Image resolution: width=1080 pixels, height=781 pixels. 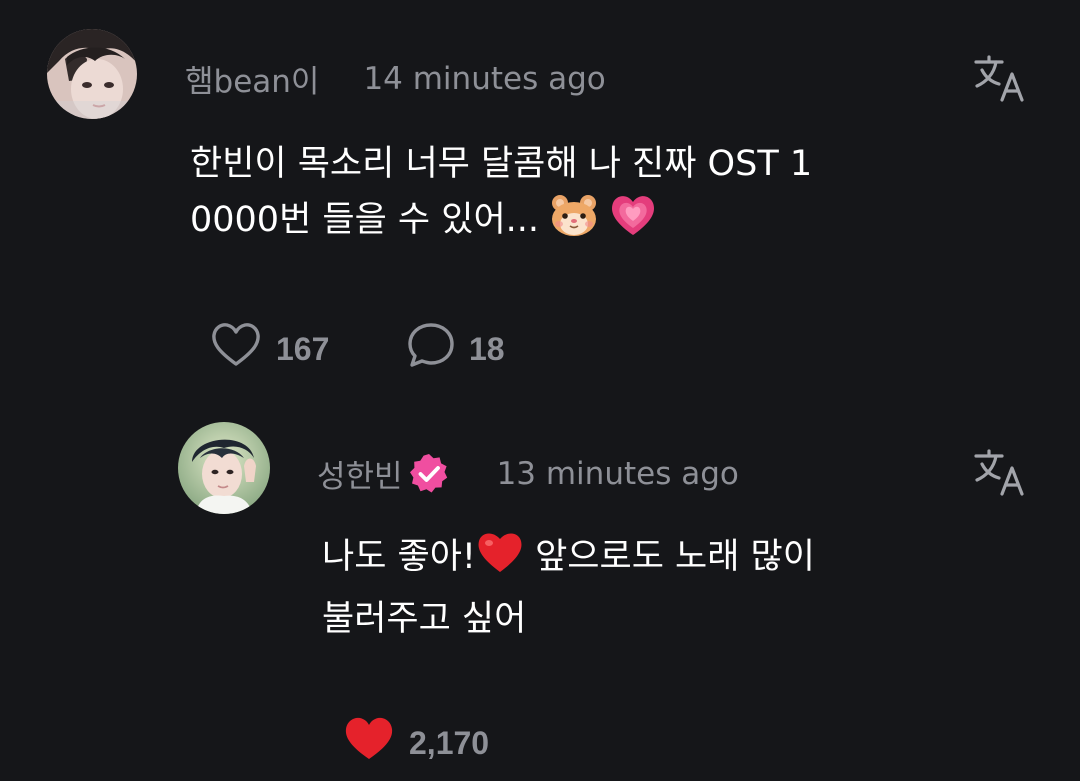 I want to click on reply-body-line: 불러주고 싶어, so click(x=424, y=619).